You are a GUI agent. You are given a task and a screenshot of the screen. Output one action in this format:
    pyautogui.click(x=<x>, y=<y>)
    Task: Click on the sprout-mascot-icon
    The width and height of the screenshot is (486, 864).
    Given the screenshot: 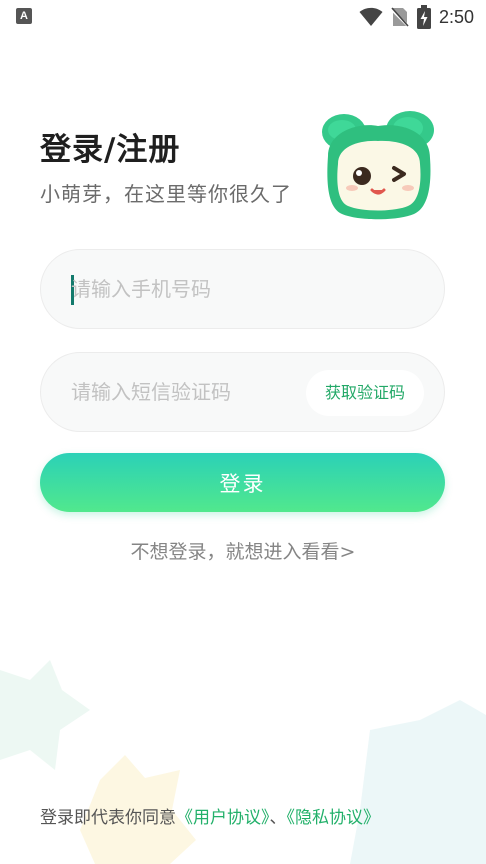 What is the action you would take?
    pyautogui.click(x=378, y=165)
    